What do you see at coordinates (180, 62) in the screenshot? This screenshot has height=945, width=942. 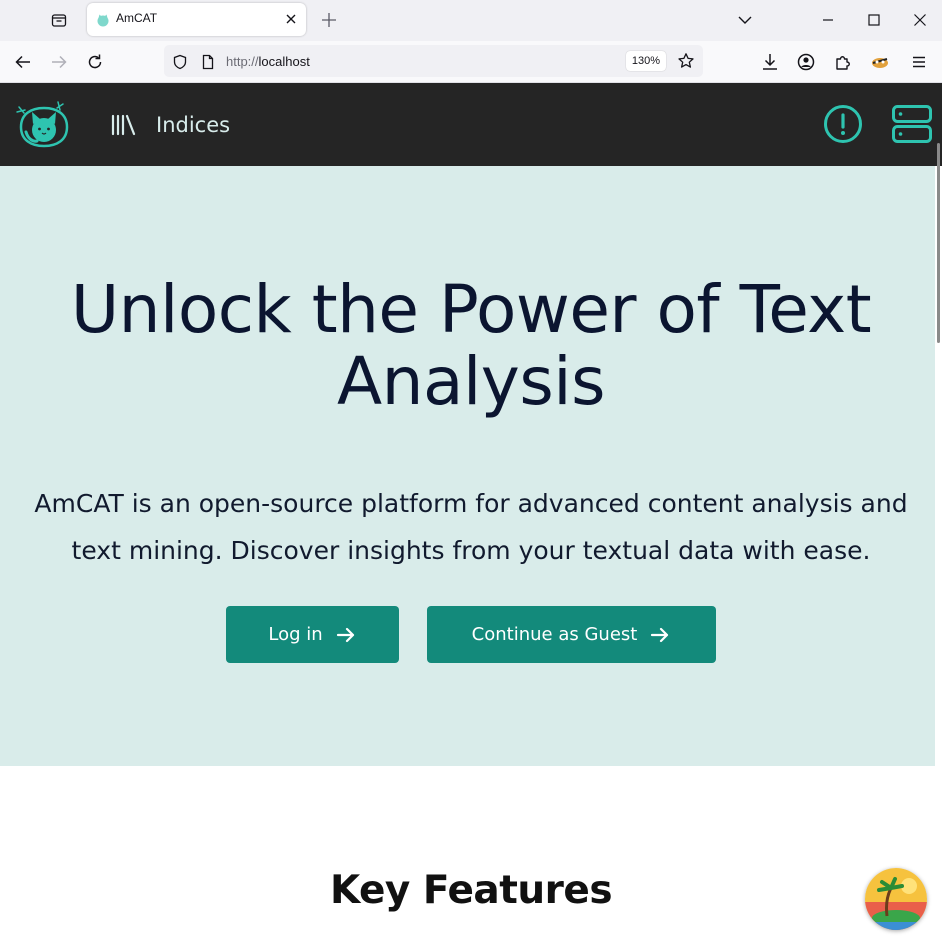 I see `shield-icon` at bounding box center [180, 62].